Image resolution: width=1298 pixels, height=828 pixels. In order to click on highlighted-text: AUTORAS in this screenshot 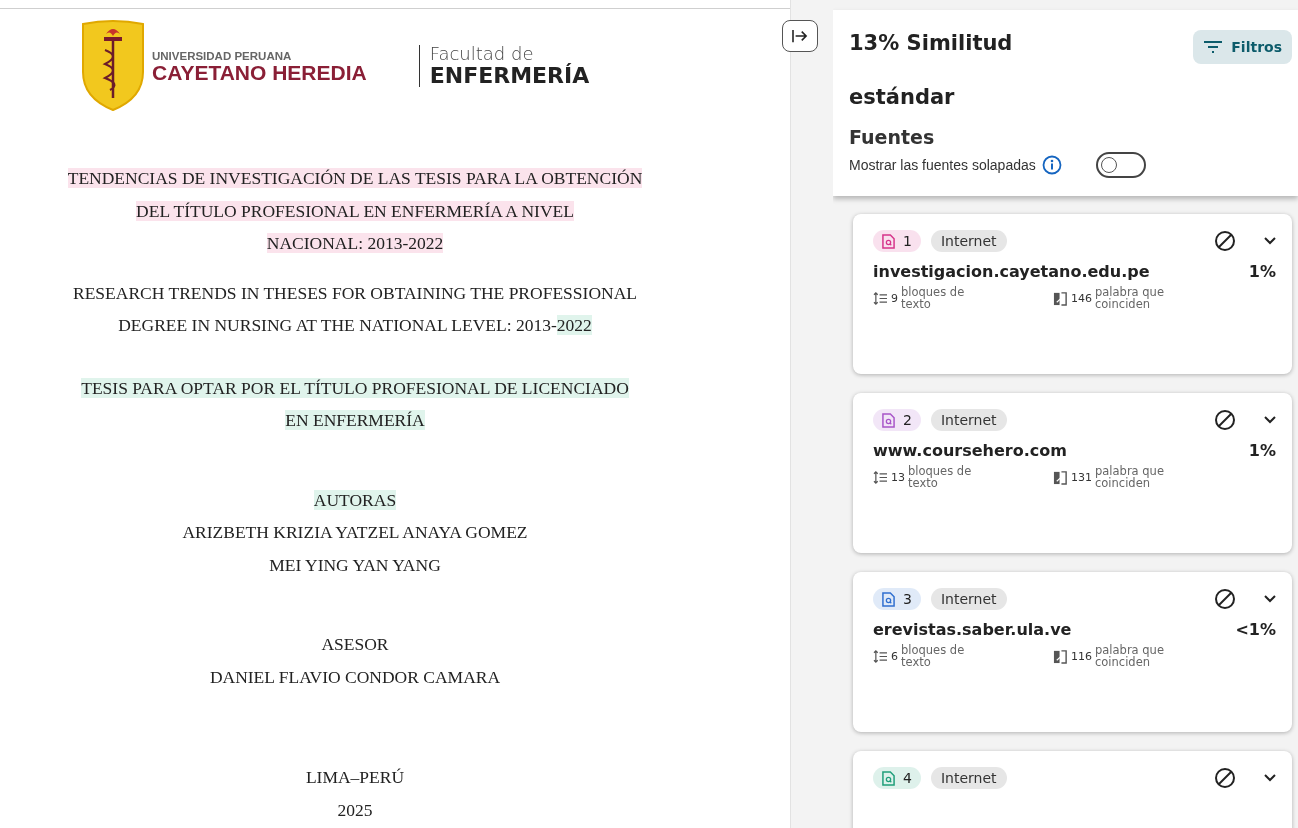, I will do `click(355, 499)`.